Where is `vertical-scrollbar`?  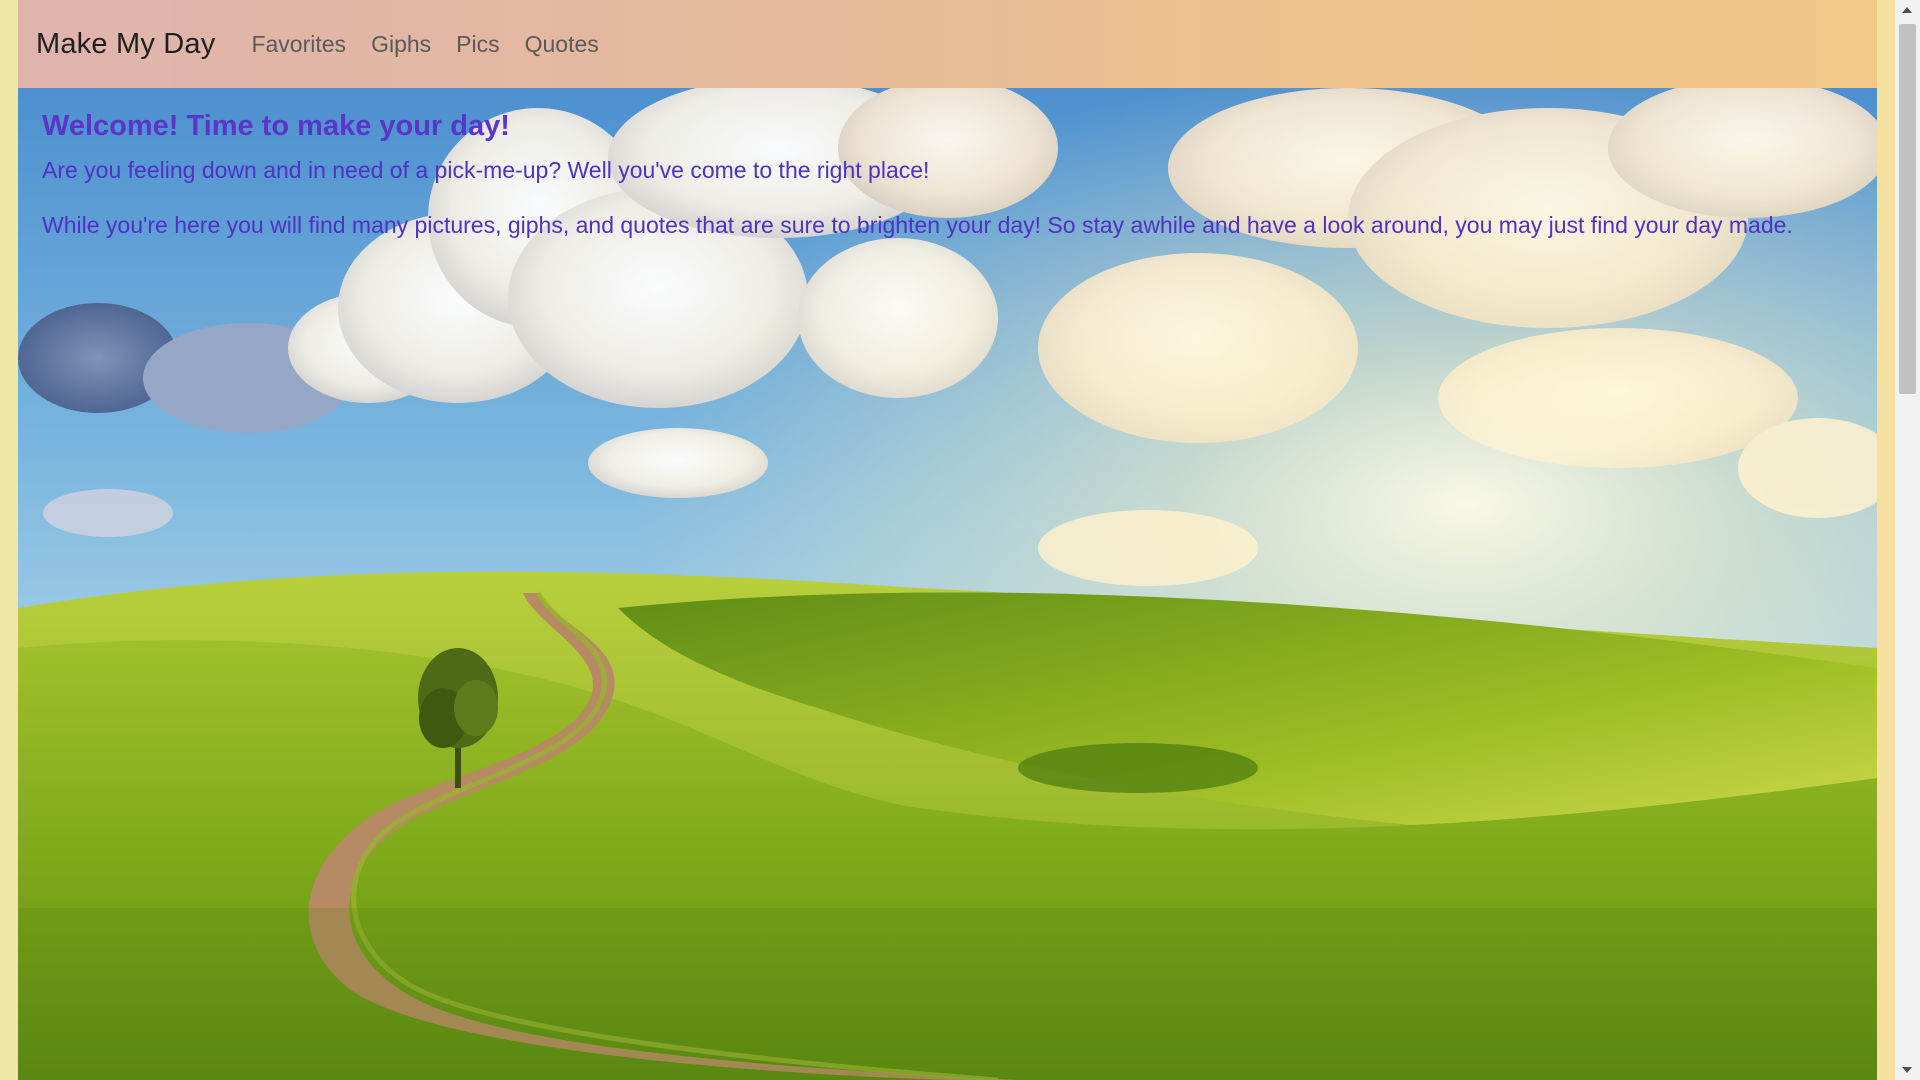
vertical-scrollbar is located at coordinates (1907, 540).